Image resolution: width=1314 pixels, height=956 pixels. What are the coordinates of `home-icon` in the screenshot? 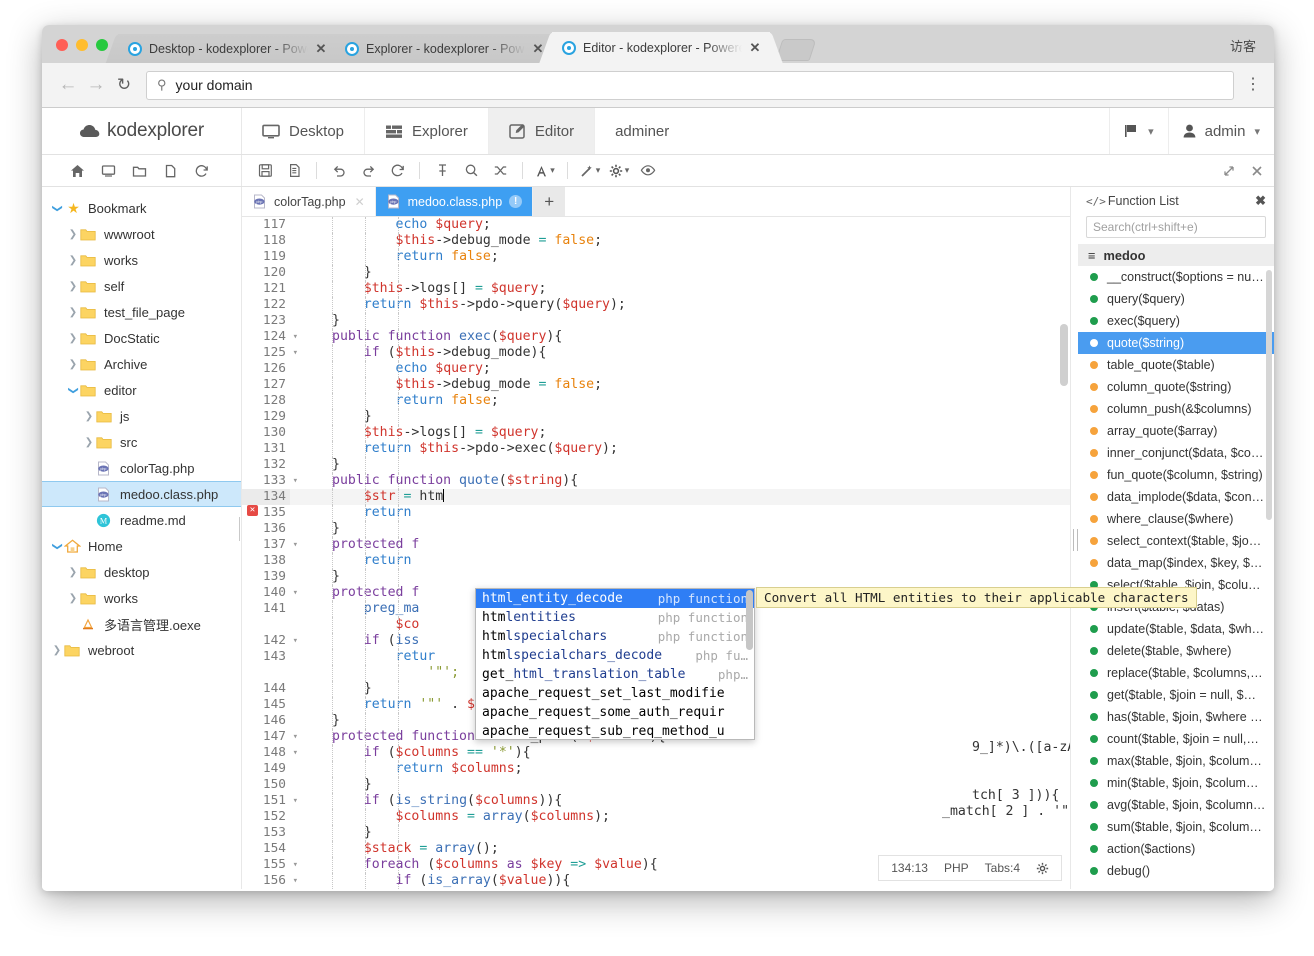 It's located at (77, 171).